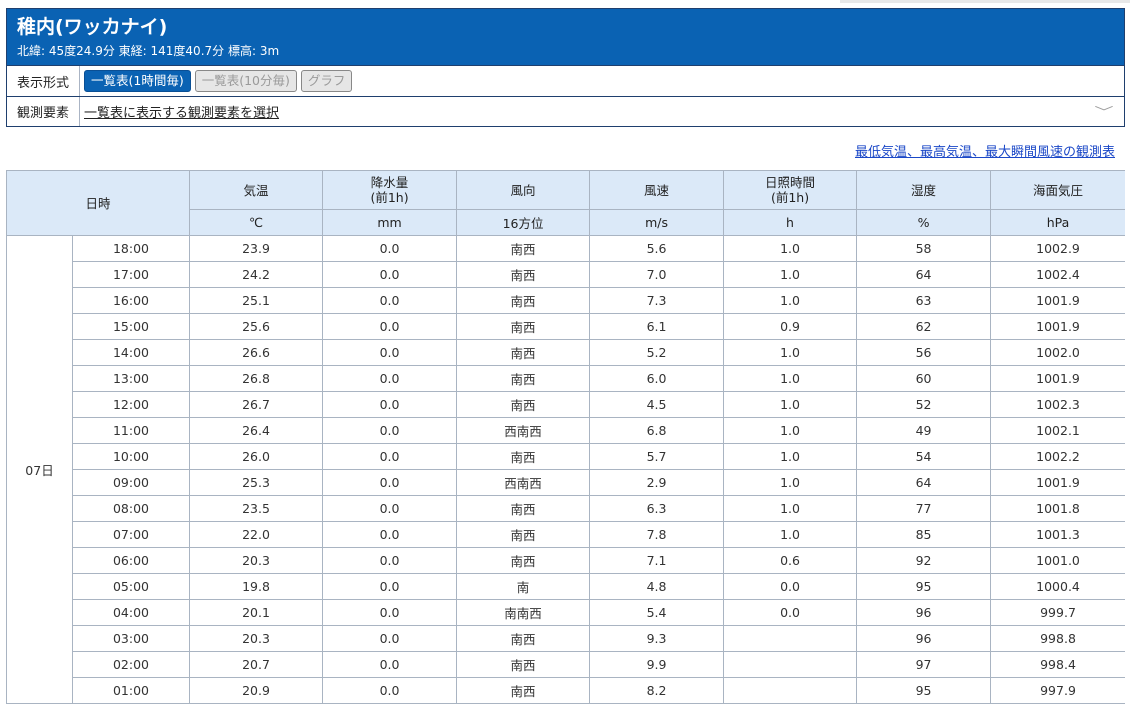 The width and height of the screenshot is (1130, 706). Describe the element at coordinates (1057, 248) in the screenshot. I see `sea-pressure-cell: 1002.9` at that location.